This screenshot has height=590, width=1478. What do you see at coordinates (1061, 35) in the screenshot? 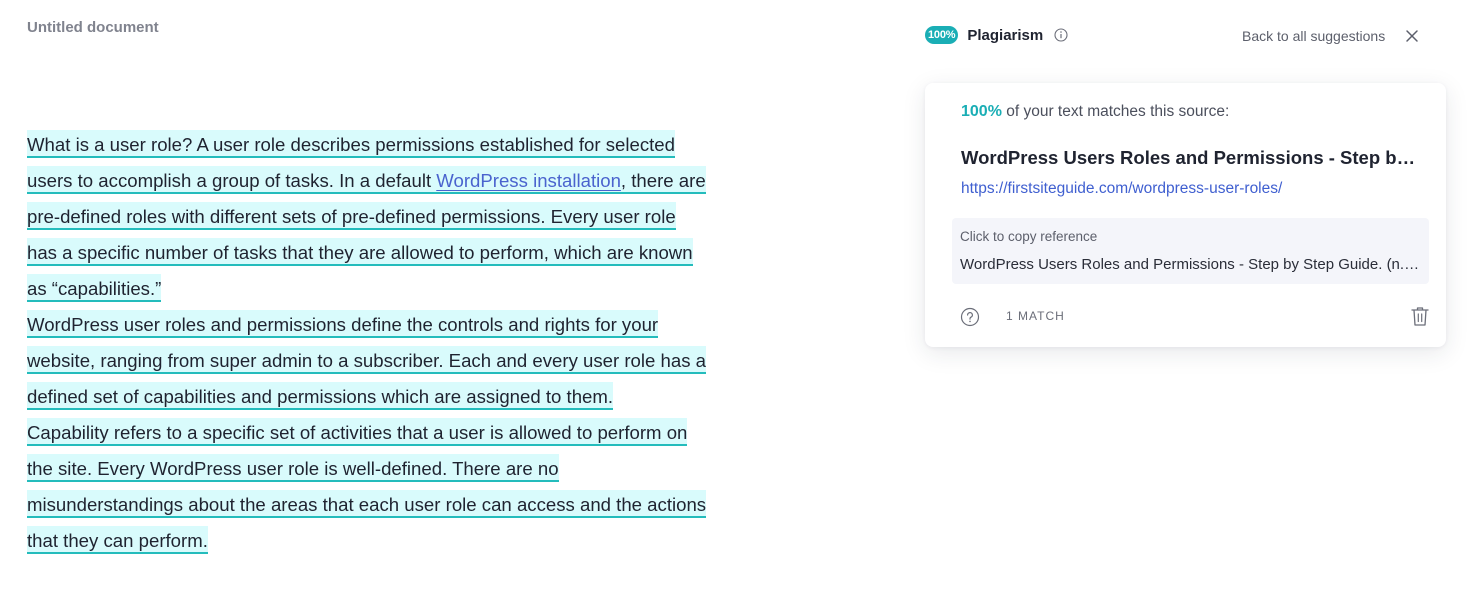
I see `info-icon` at bounding box center [1061, 35].